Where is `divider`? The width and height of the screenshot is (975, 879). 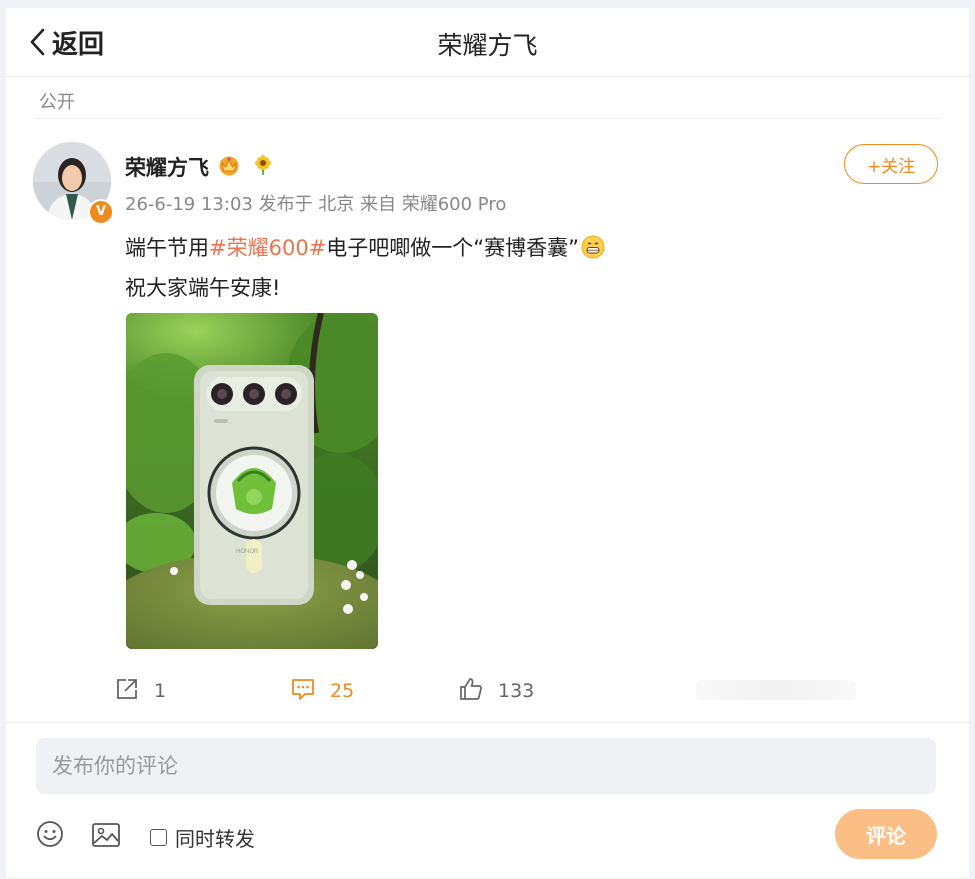 divider is located at coordinates (487, 118).